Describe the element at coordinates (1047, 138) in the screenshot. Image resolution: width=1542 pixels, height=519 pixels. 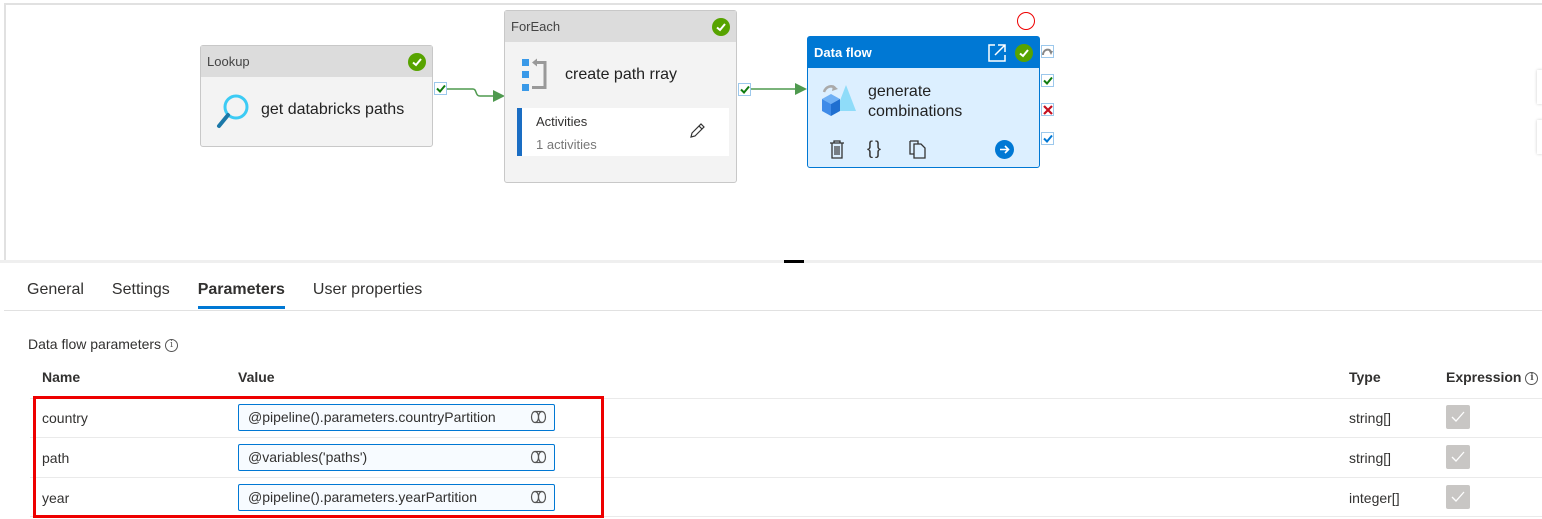
I see `completion-connector` at that location.